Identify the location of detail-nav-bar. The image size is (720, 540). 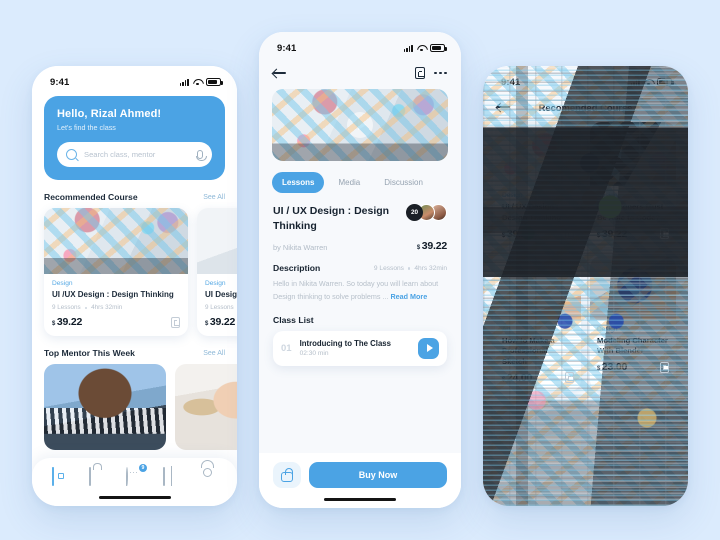
(360, 71).